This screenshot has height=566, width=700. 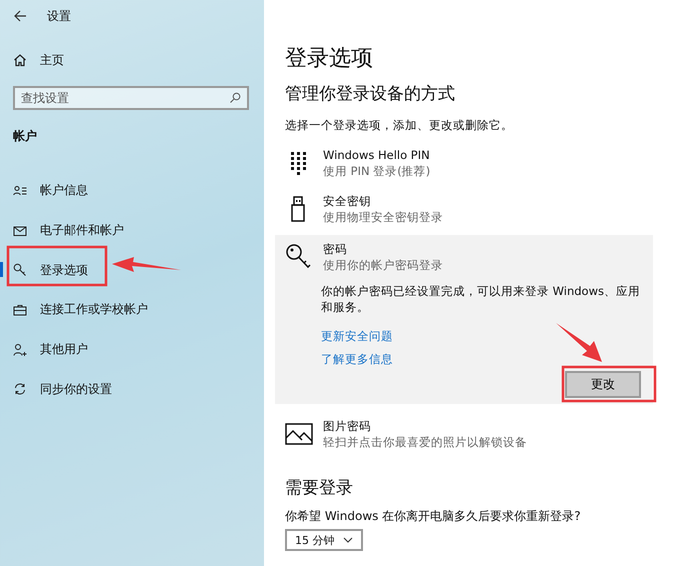 What do you see at coordinates (20, 231) in the screenshot?
I see `mail-icon` at bounding box center [20, 231].